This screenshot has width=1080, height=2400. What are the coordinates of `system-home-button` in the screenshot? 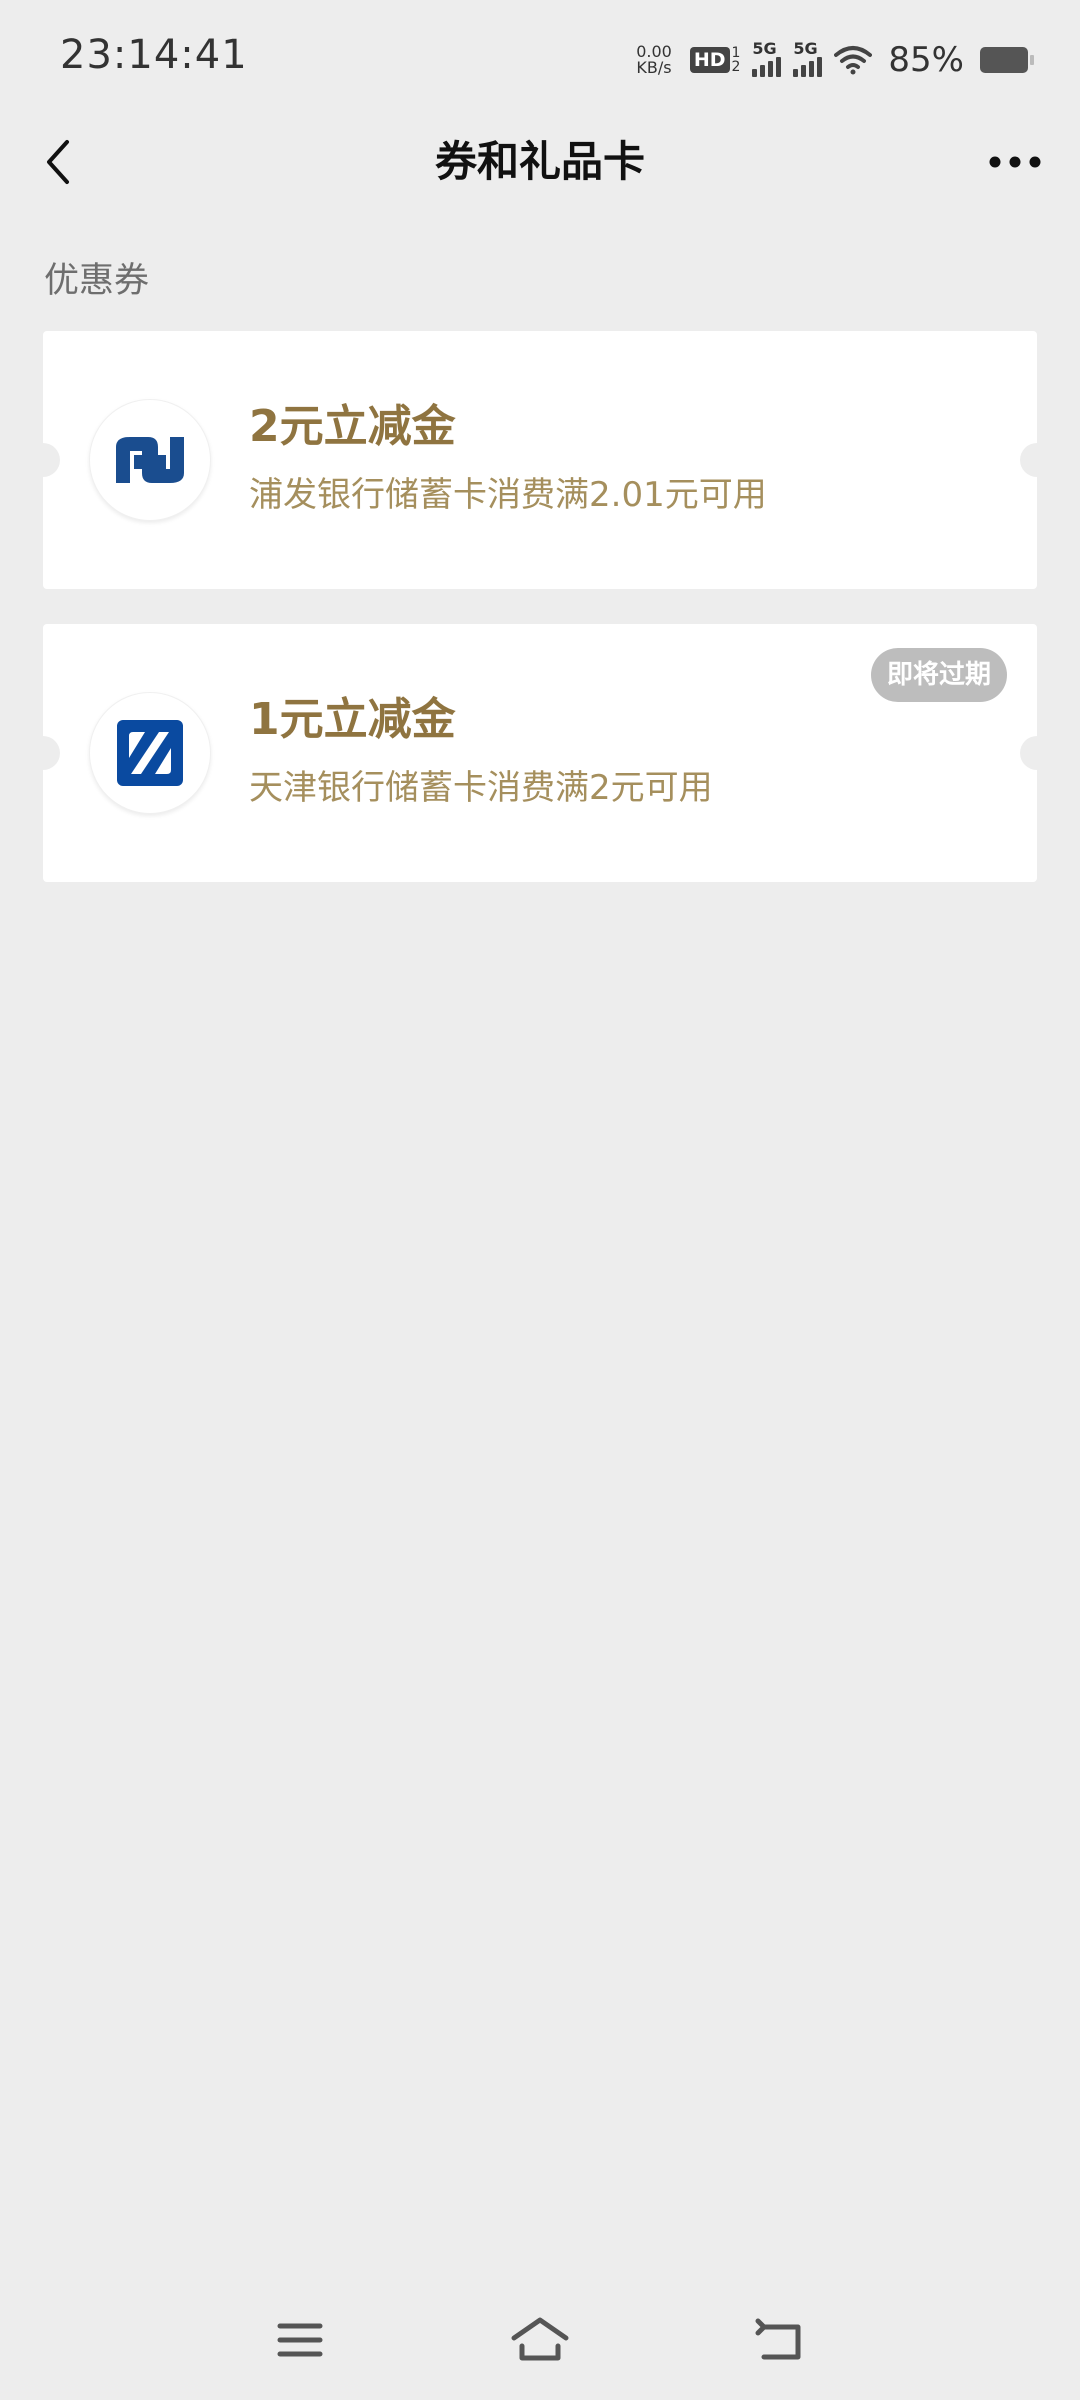 It's located at (540, 2340).